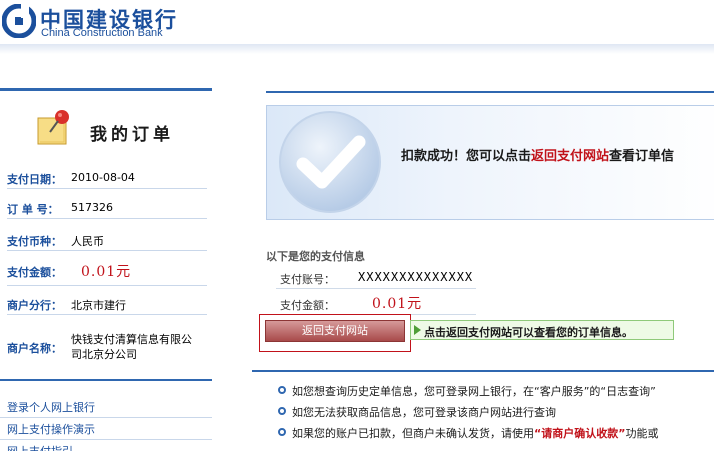 This screenshot has width=714, height=451. What do you see at coordinates (34, 305) in the screenshot?
I see `merchant-branch-label: 商户分行：` at bounding box center [34, 305].